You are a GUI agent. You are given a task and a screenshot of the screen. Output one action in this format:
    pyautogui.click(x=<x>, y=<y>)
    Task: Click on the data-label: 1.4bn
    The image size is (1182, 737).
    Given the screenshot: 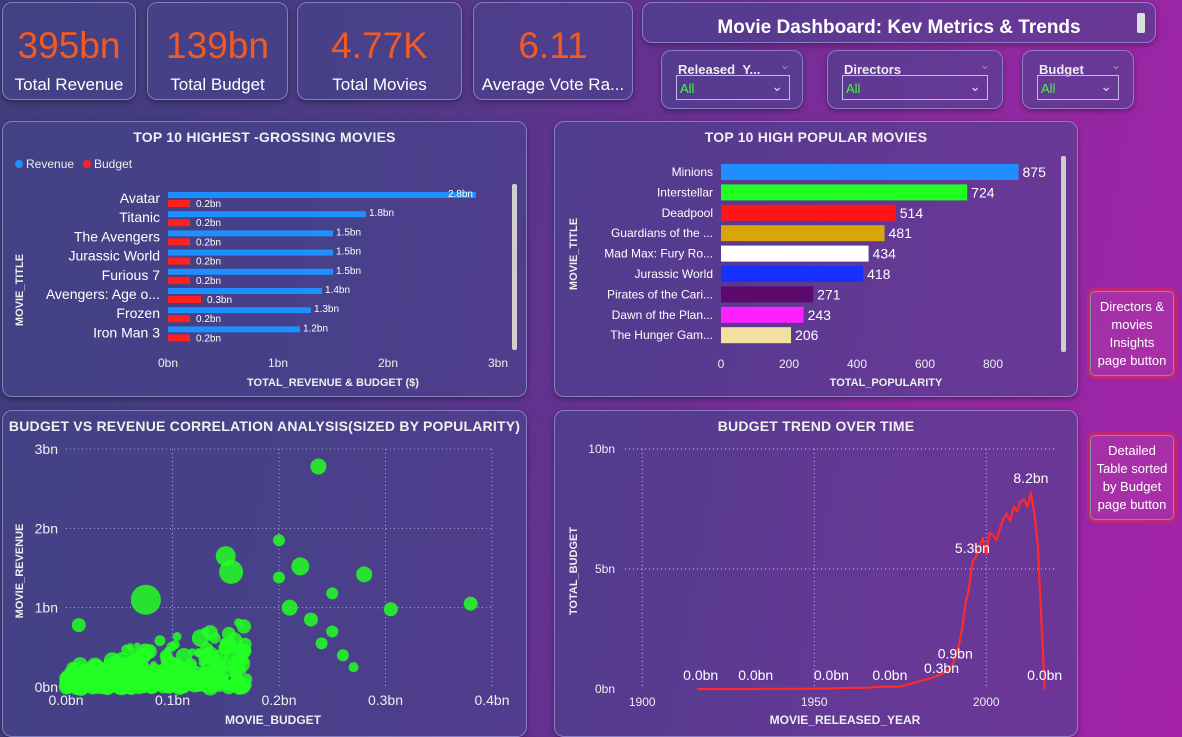 What is the action you would take?
    pyautogui.click(x=337, y=290)
    